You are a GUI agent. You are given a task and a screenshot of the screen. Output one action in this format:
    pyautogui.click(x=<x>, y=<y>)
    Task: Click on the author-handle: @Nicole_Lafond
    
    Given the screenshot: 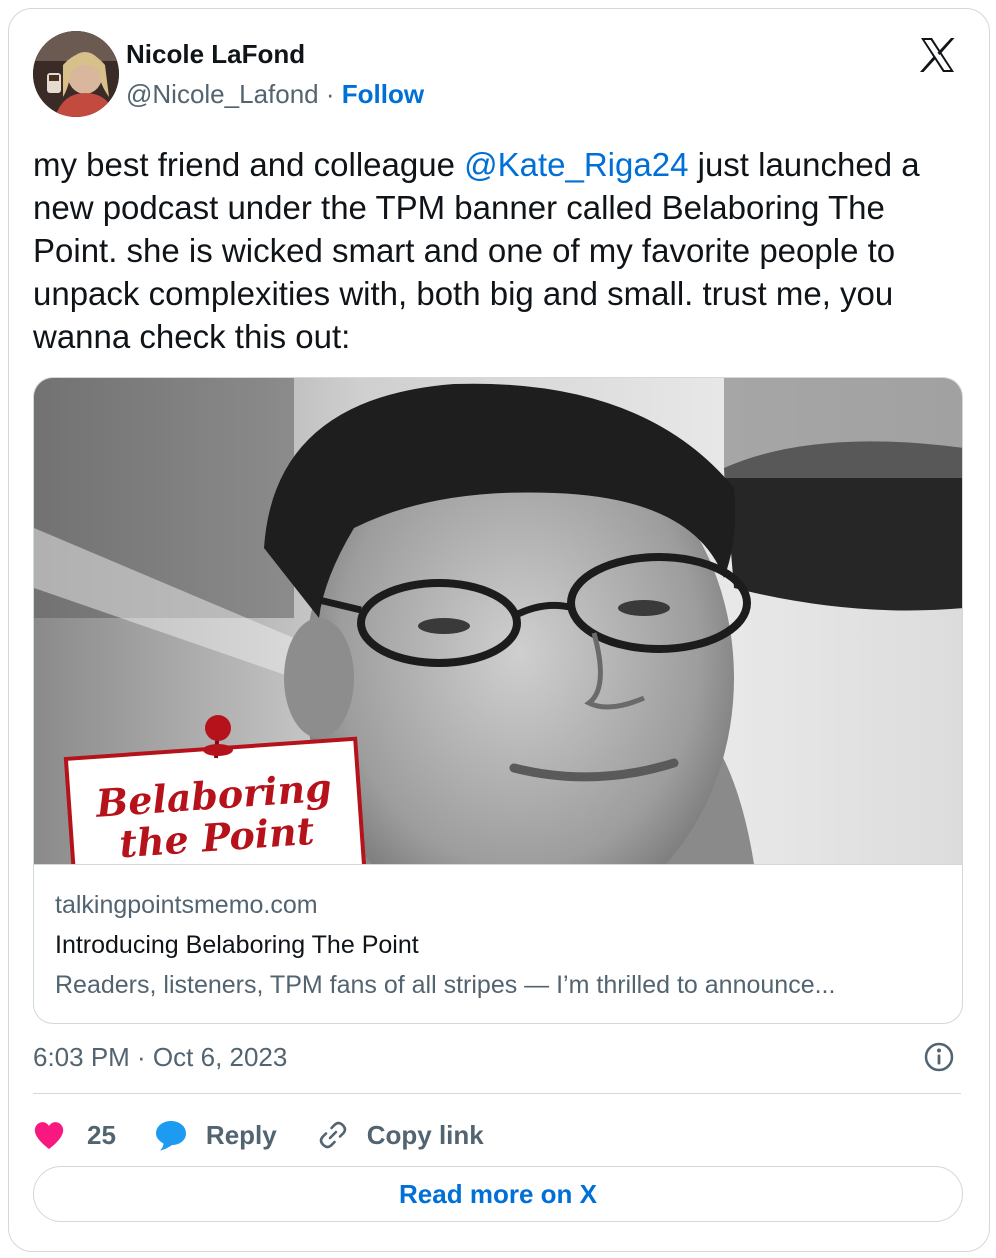 What is the action you would take?
    pyautogui.click(x=222, y=94)
    